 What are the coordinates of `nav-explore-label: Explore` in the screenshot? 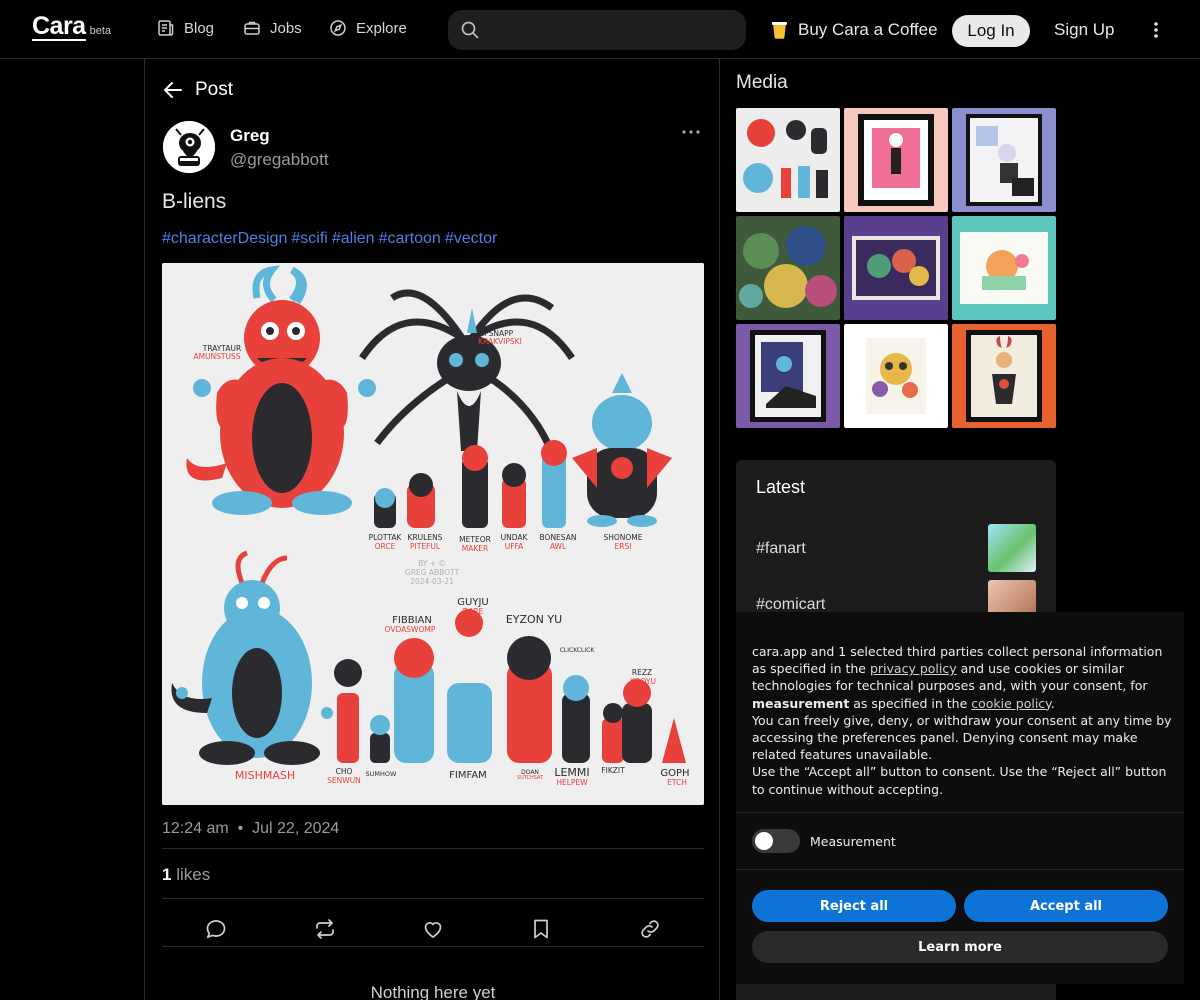 It's located at (381, 28).